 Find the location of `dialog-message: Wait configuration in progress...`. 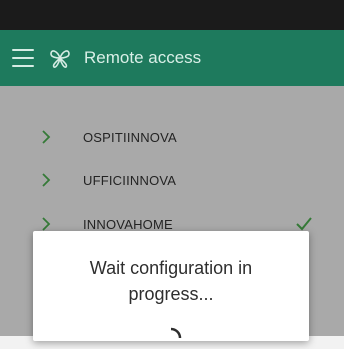

dialog-message: Wait configuration in progress... is located at coordinates (171, 281).